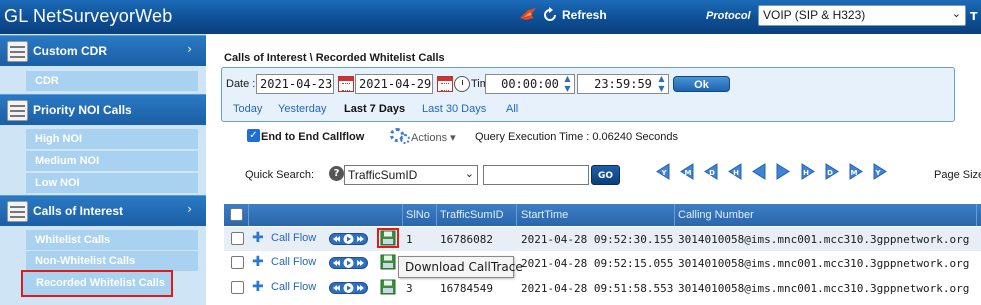  Describe the element at coordinates (814, 15) in the screenshot. I see `protocol-value: VOIP (SIP & H323)` at that location.